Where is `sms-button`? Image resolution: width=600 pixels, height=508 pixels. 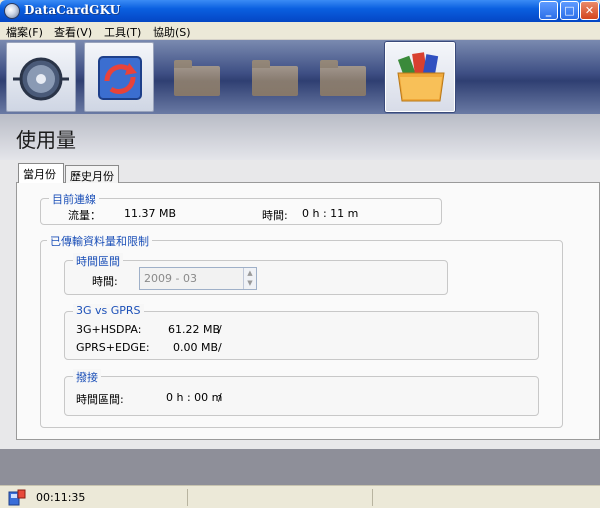 sms-button is located at coordinates (275, 77).